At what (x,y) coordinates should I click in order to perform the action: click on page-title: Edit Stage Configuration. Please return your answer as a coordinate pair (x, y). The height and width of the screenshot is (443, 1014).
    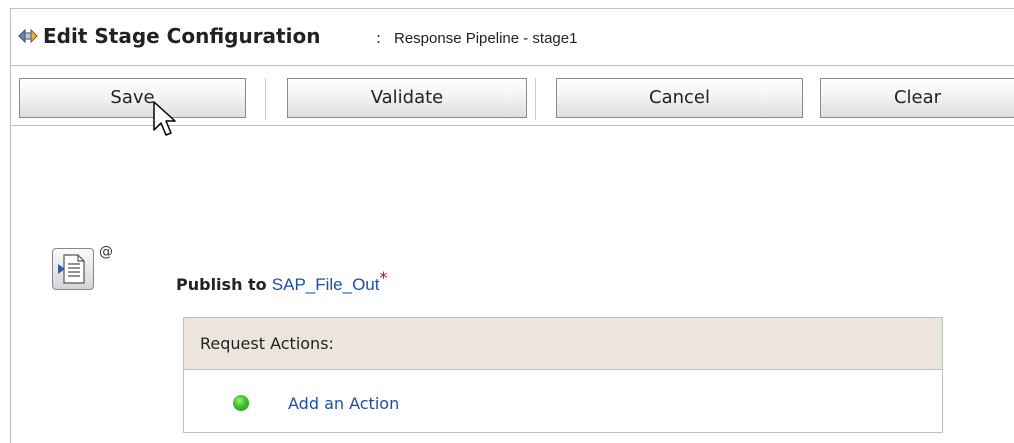
    Looking at the image, I should click on (182, 36).